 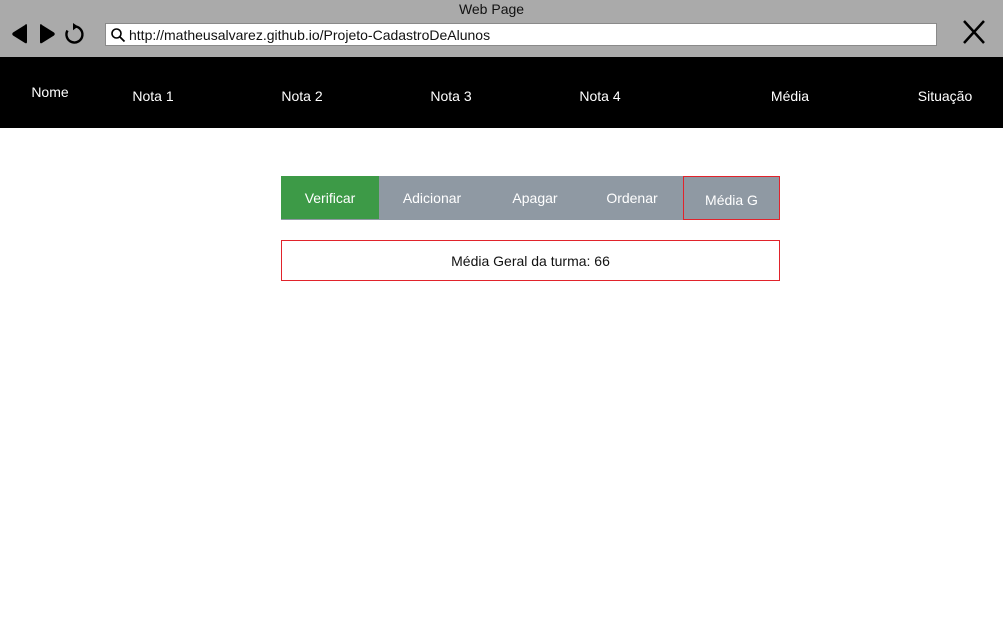 I want to click on x-icon, so click(x=974, y=32).